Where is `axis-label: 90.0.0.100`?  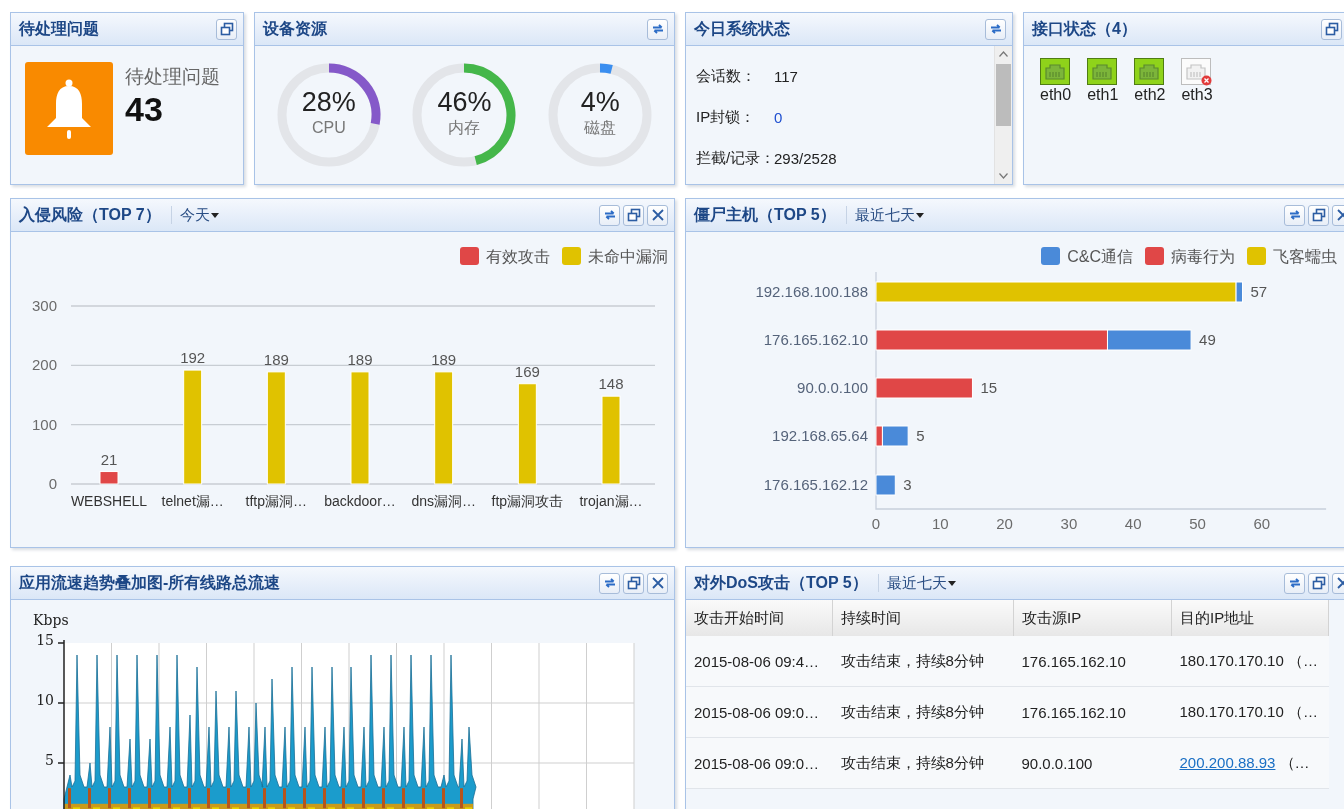 axis-label: 90.0.0.100 is located at coordinates (832, 387).